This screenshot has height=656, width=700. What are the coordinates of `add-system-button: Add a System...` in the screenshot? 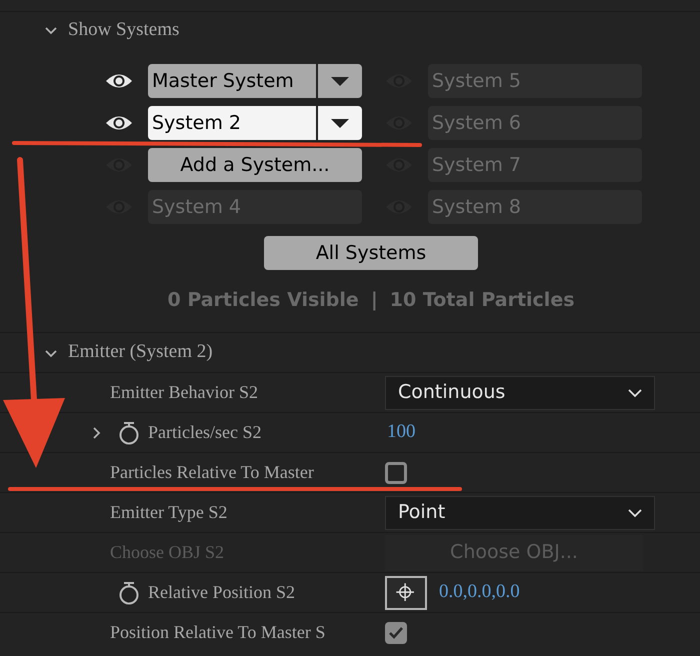 It's located at (255, 165).